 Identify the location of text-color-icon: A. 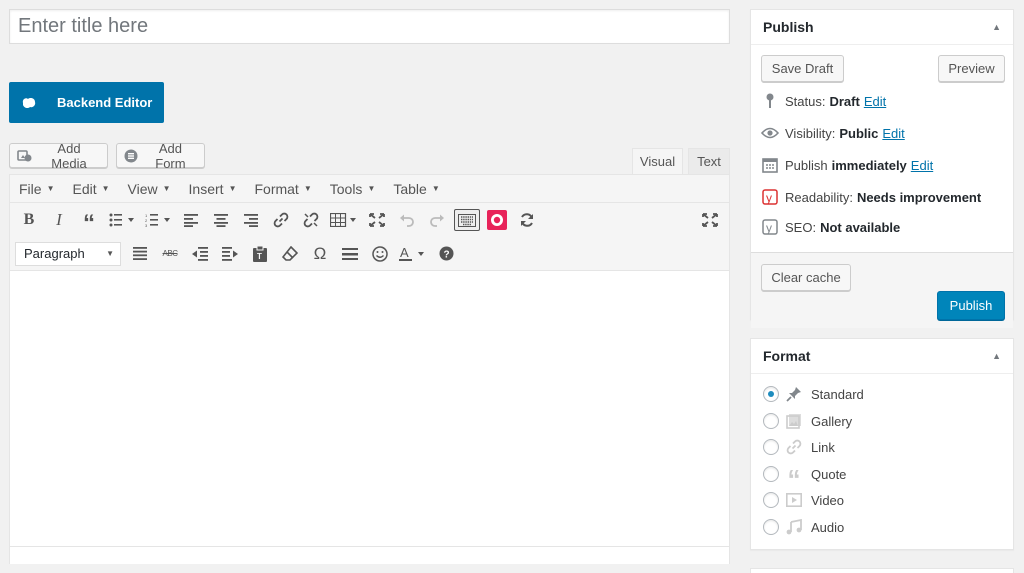
(413, 254).